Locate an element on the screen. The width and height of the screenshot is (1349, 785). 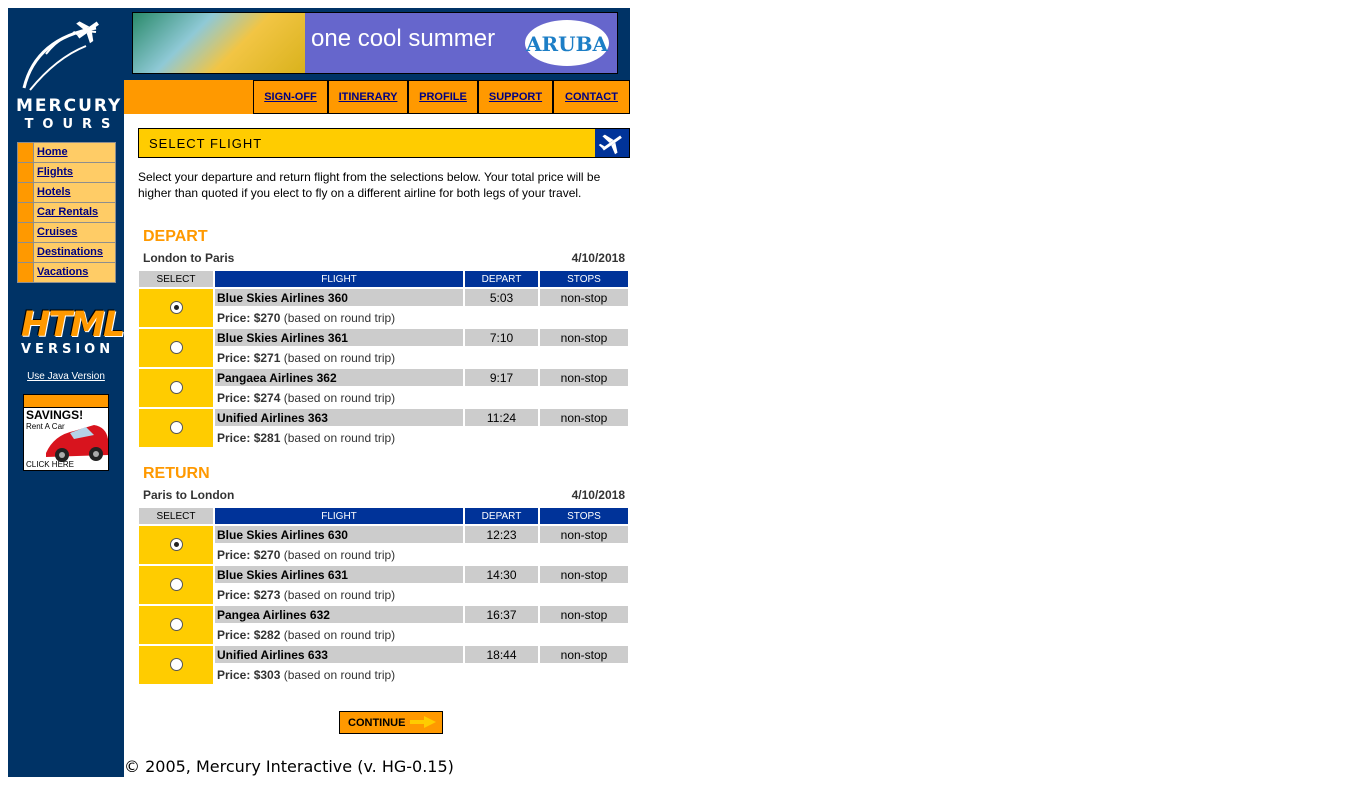
html-version-title: HTML is located at coordinates (73, 325).